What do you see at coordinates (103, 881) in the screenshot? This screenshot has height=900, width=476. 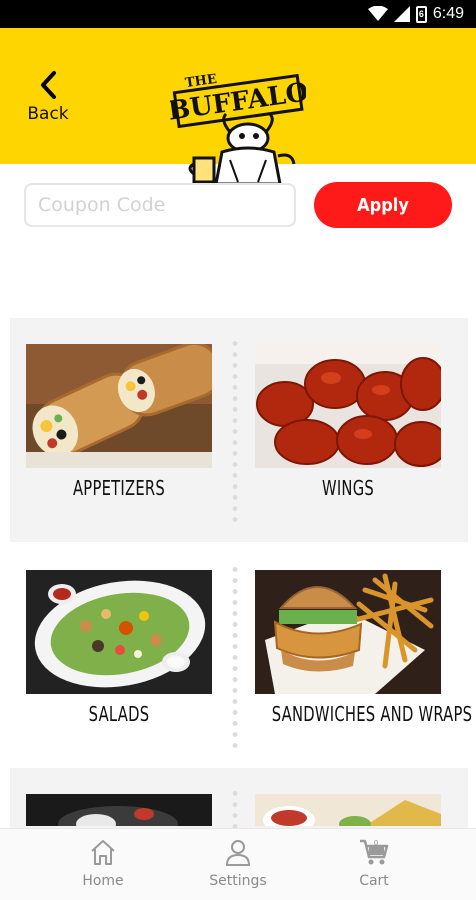 I see `nav-label: Home` at bounding box center [103, 881].